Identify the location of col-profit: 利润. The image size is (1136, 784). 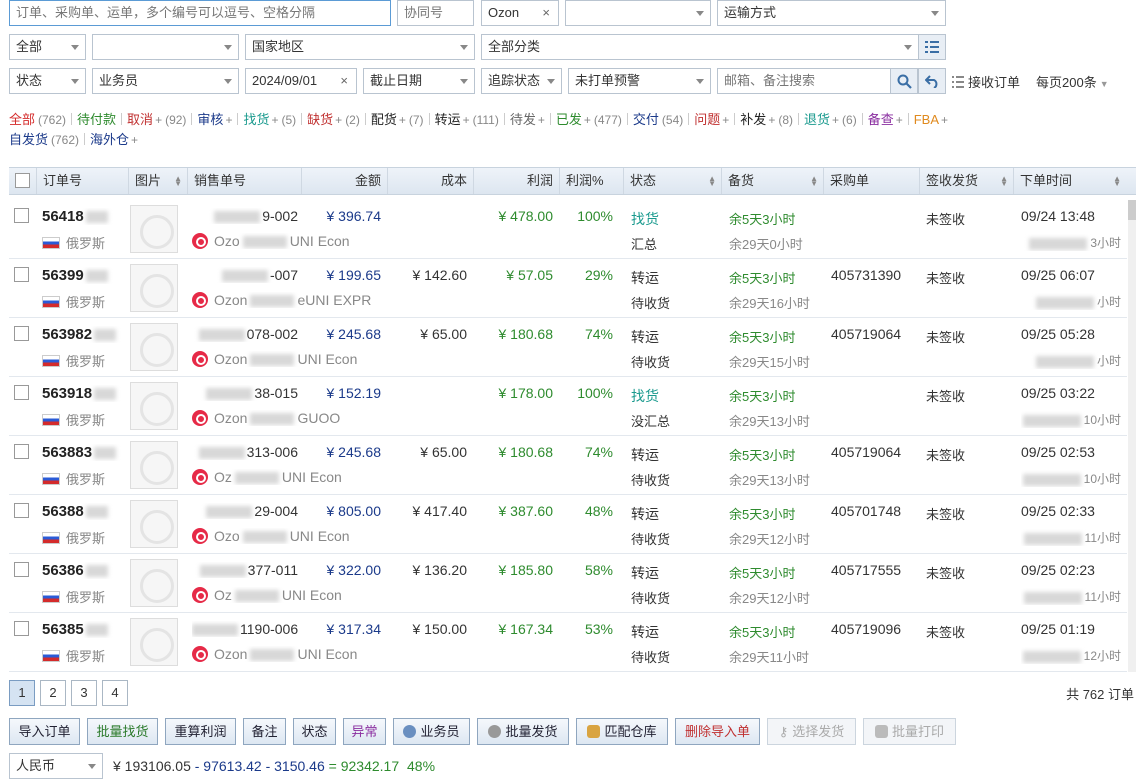
(517, 181).